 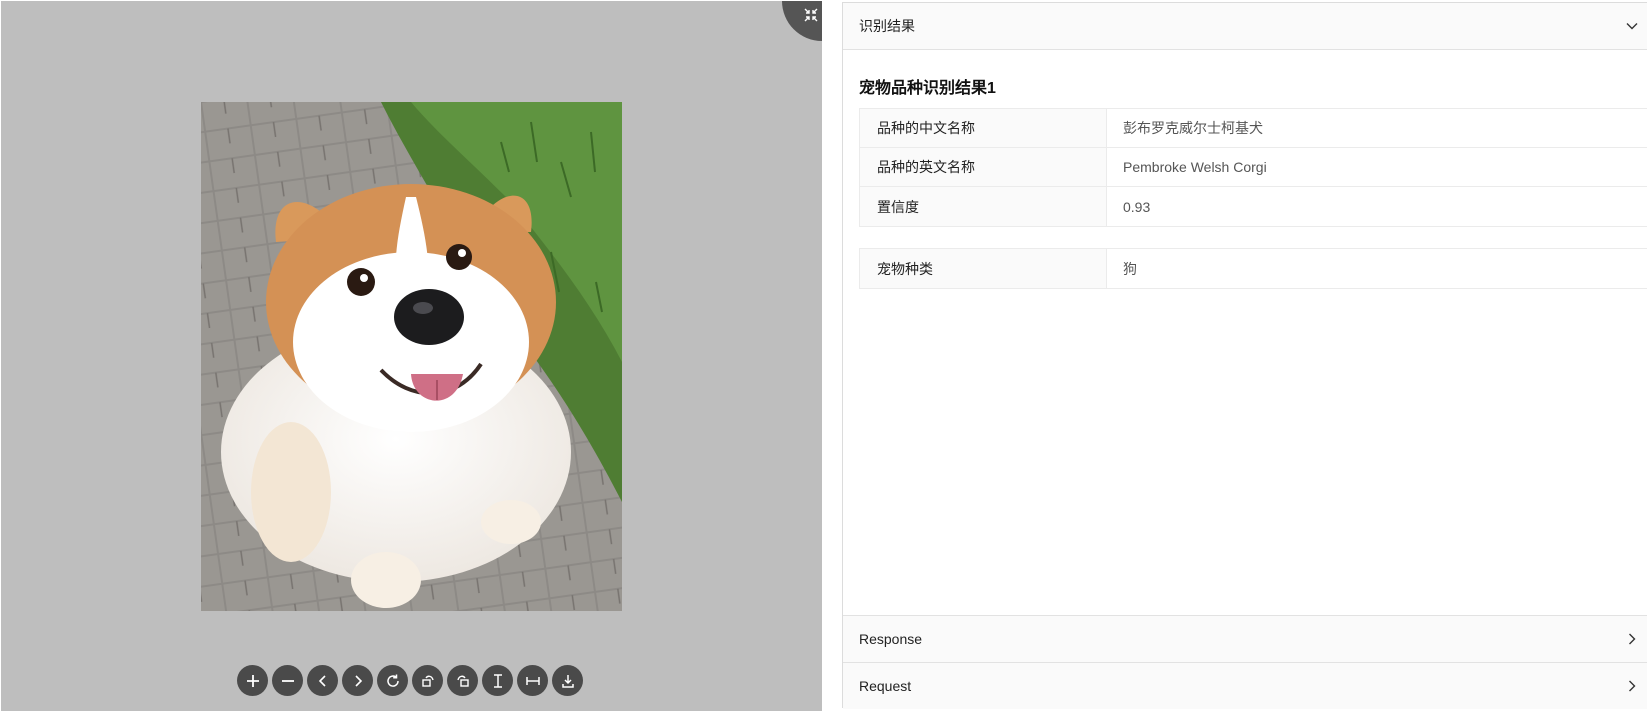 What do you see at coordinates (1253, 206) in the screenshot?
I see `table-row: 置信度 0.93` at bounding box center [1253, 206].